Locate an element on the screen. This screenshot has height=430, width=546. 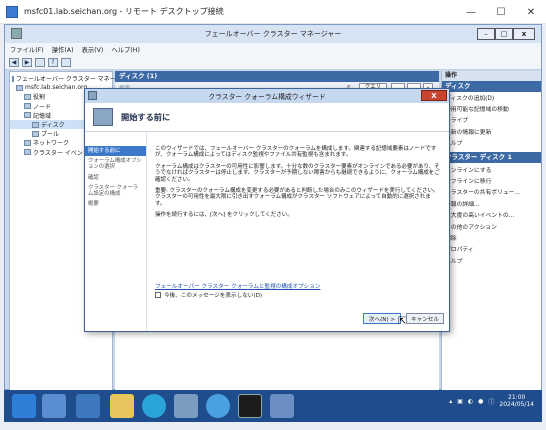
nodes-icon is located at coordinates (27, 106).